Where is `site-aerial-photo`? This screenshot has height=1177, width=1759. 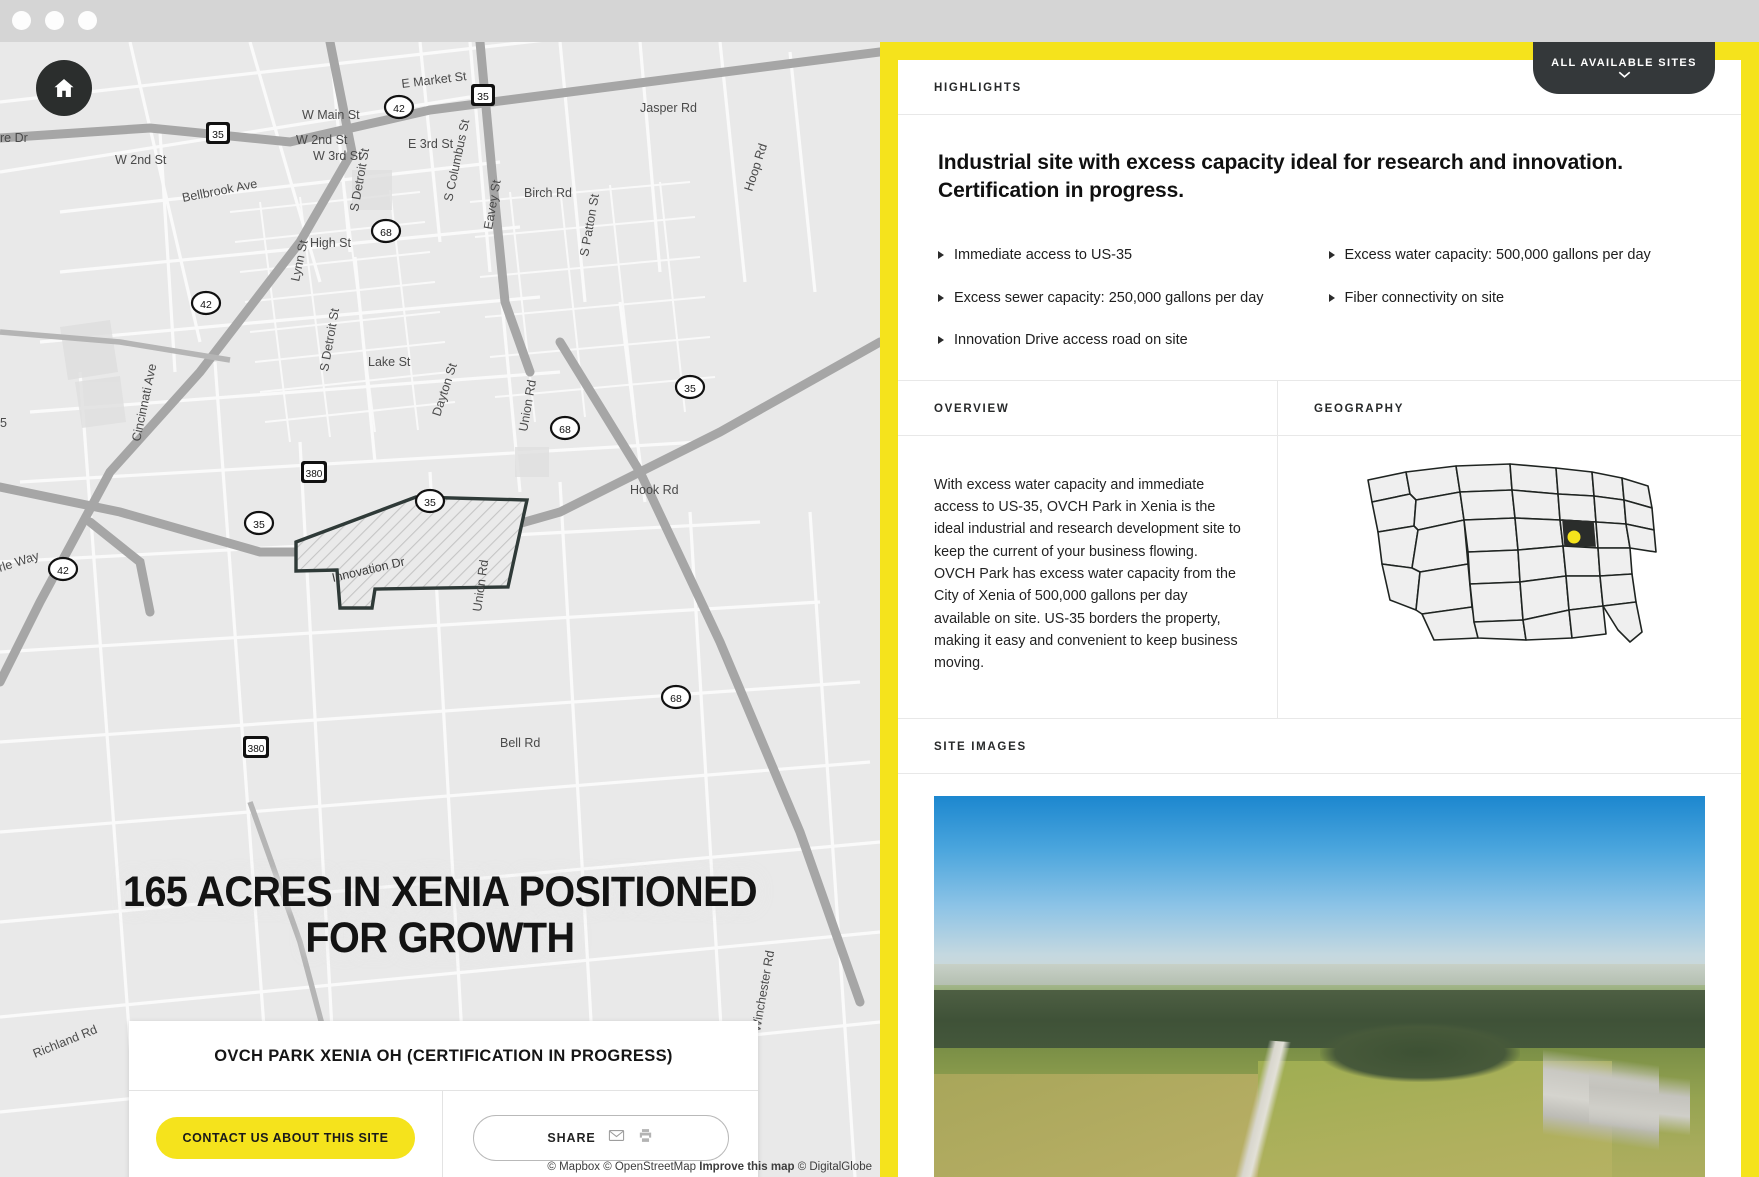
site-aerial-photo is located at coordinates (1319, 986).